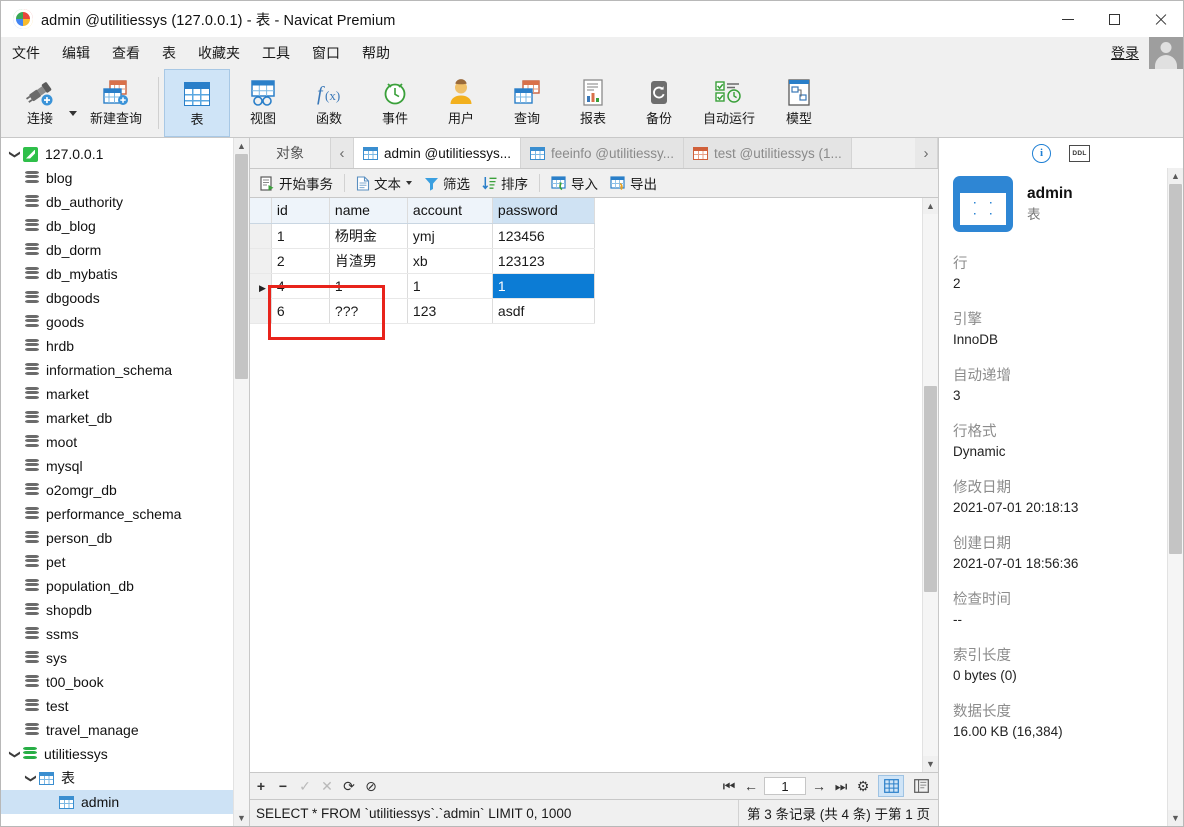 Image resolution: width=1184 pixels, height=827 pixels. What do you see at coordinates (368, 236) in the screenshot?
I see `cell-name: 杨明金` at bounding box center [368, 236].